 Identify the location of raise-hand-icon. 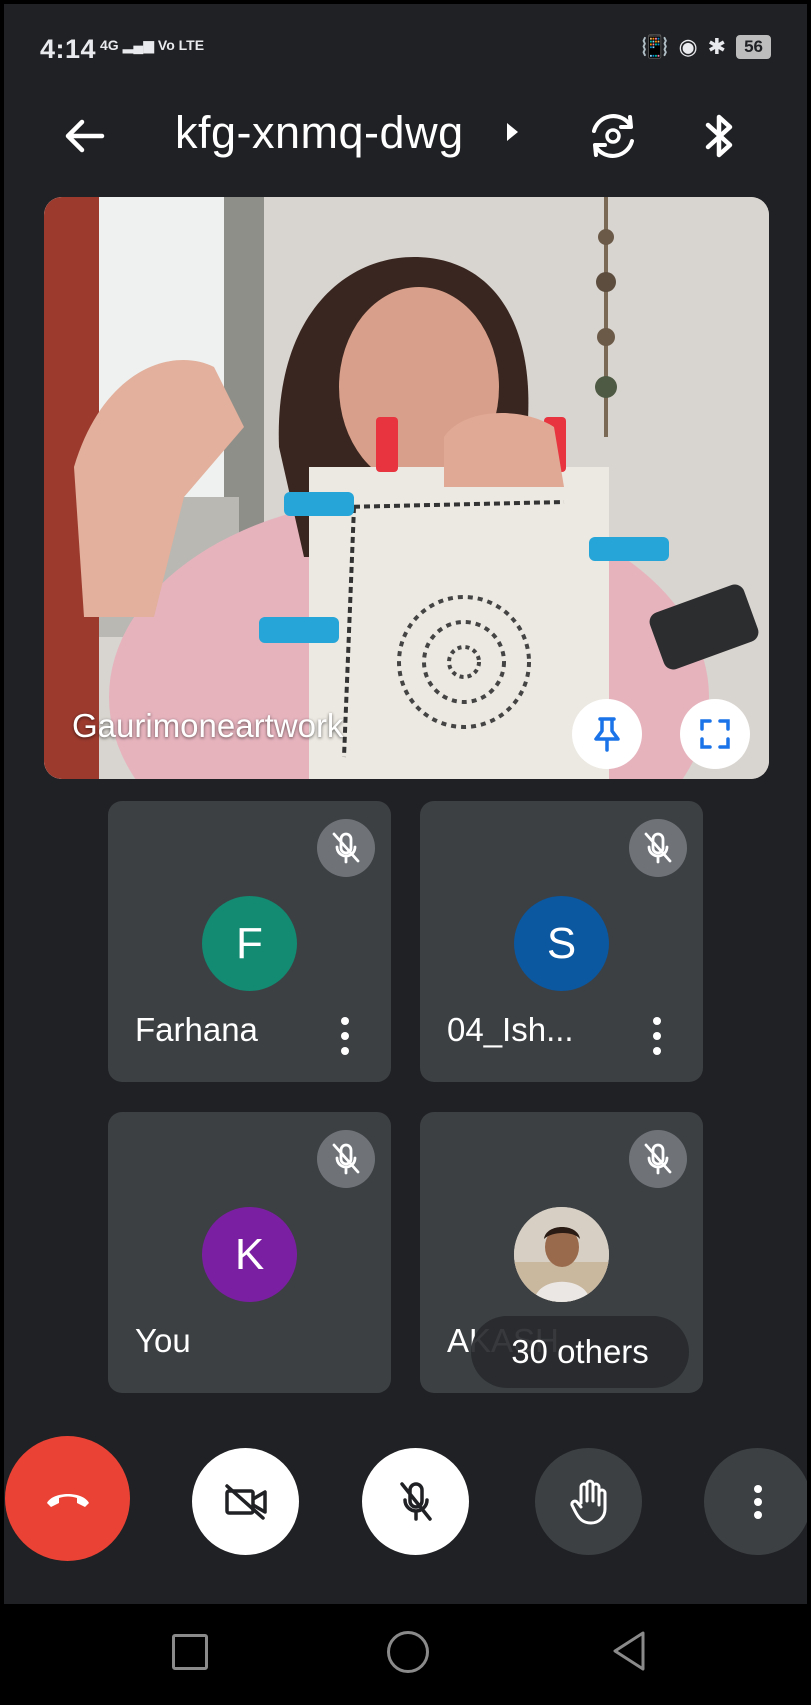
(587, 1501).